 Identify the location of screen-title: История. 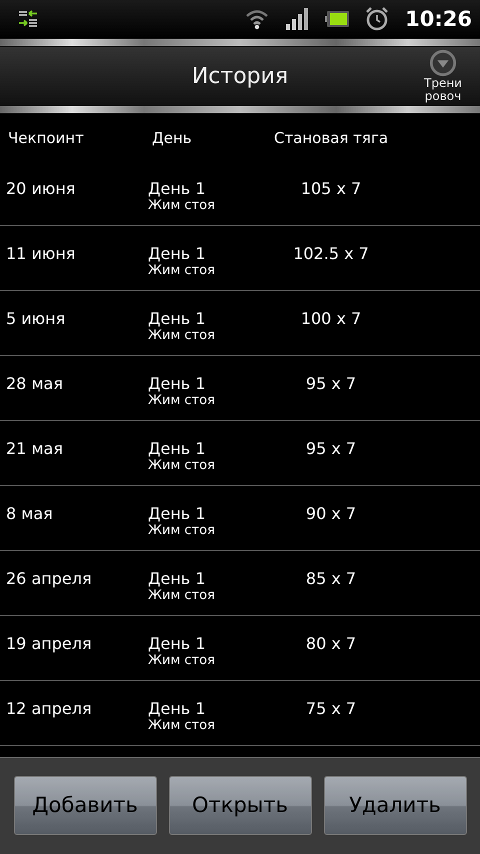
(240, 76).